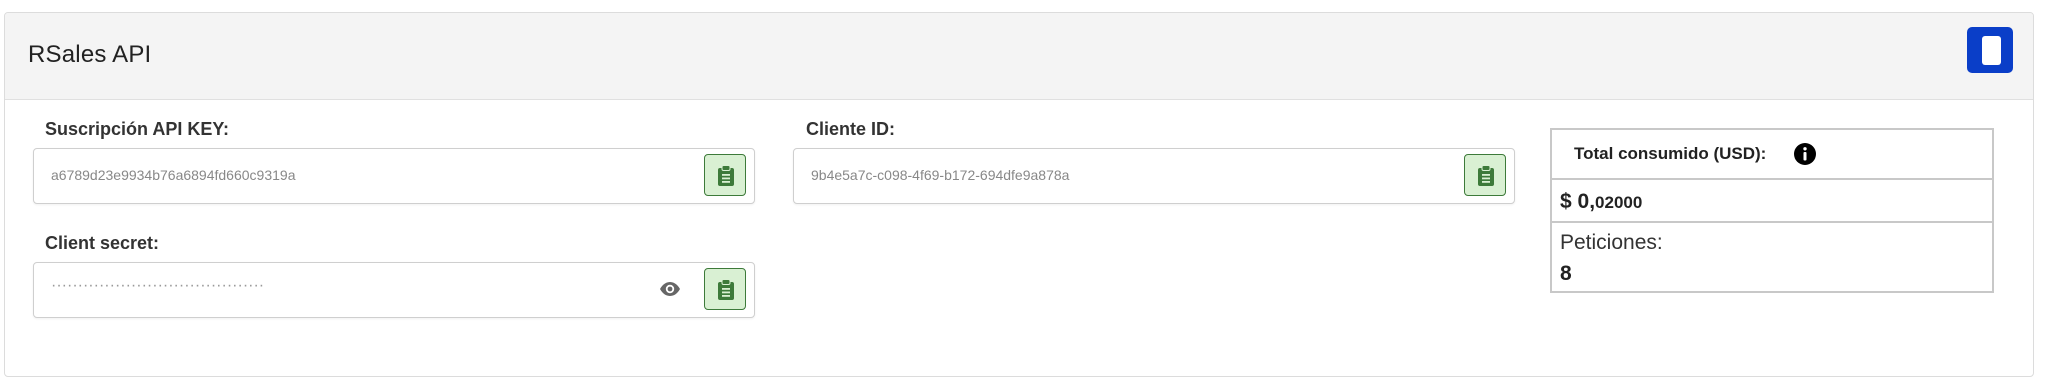  Describe the element at coordinates (851, 129) in the screenshot. I see `client-id-label: Cliente ID:` at that location.